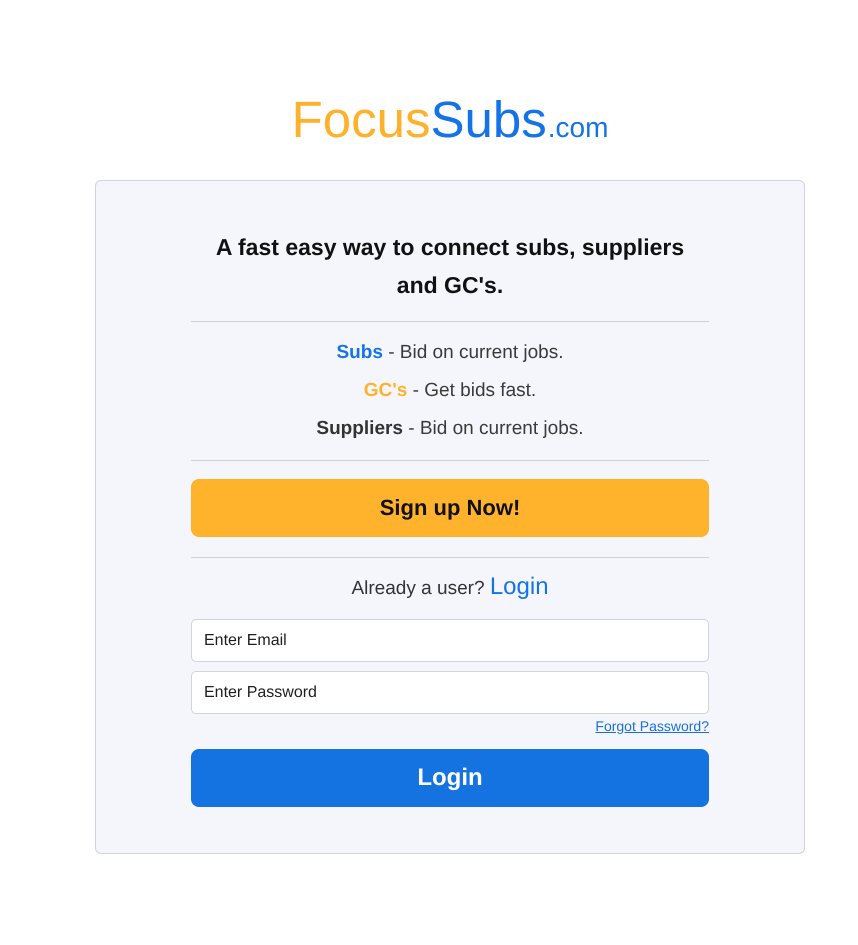  What do you see at coordinates (450, 353) in the screenshot?
I see `feature-line: Subs - Bid on current jobs.` at bounding box center [450, 353].